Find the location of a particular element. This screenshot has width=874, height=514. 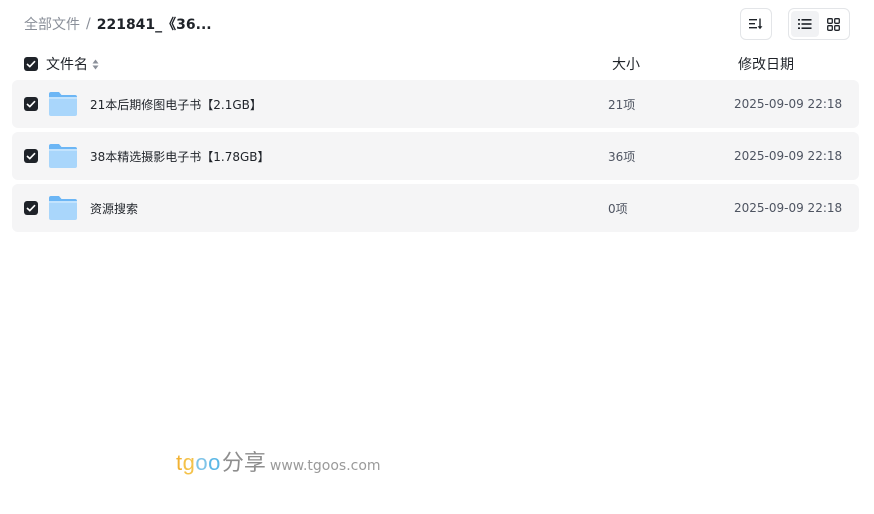

watermark-brand-letter: t is located at coordinates (179, 462).